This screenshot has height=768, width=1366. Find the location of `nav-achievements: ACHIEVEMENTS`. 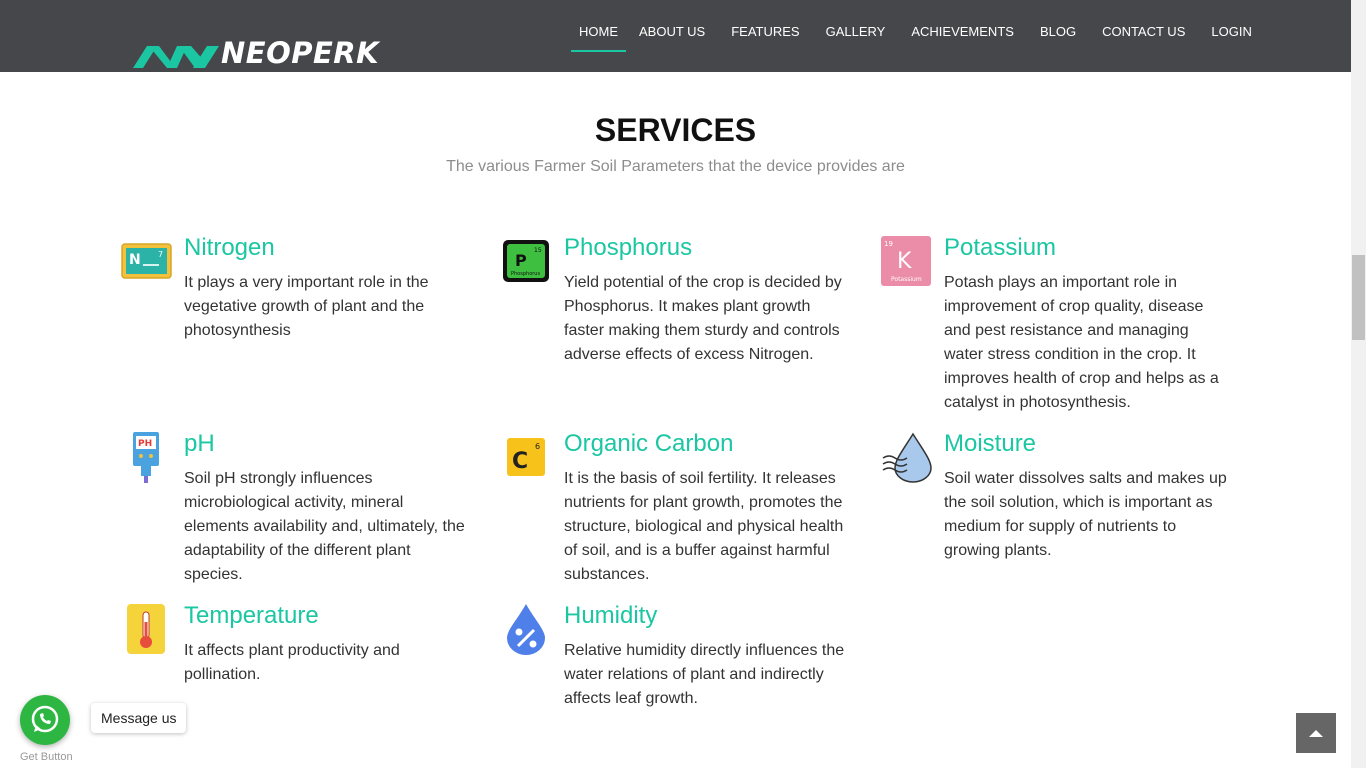

nav-achievements: ACHIEVEMENTS is located at coordinates (962, 26).